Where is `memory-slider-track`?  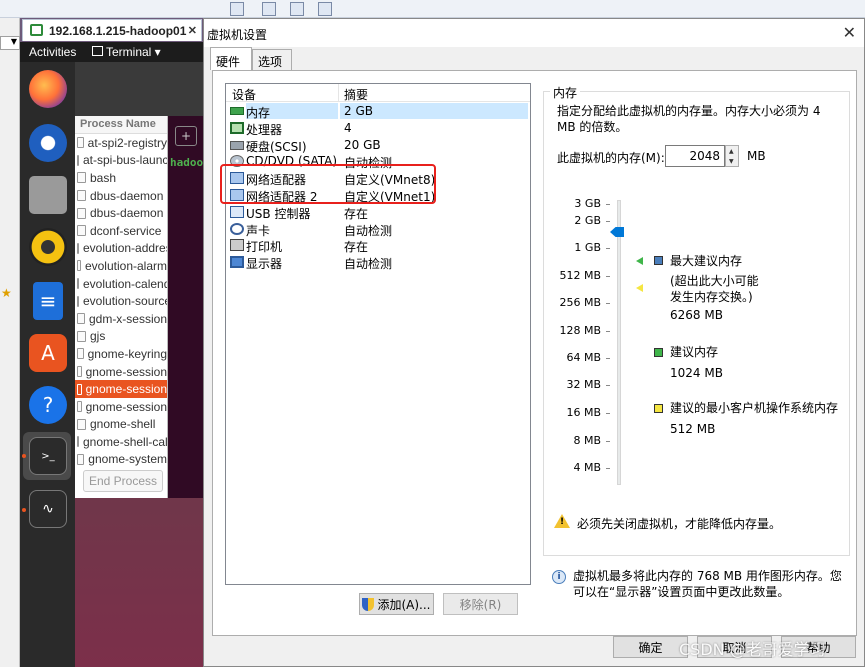
memory-slider-track is located at coordinates (619, 342).